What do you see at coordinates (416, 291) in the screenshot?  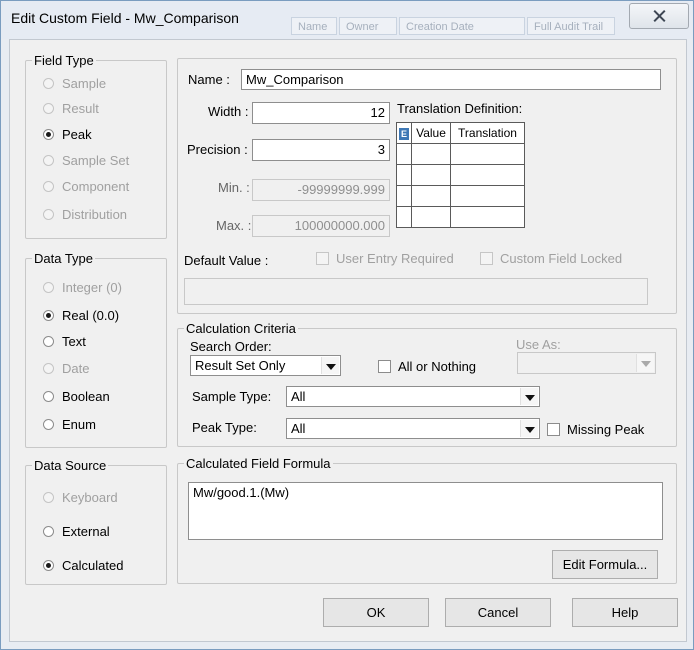 I see `default-value-field` at bounding box center [416, 291].